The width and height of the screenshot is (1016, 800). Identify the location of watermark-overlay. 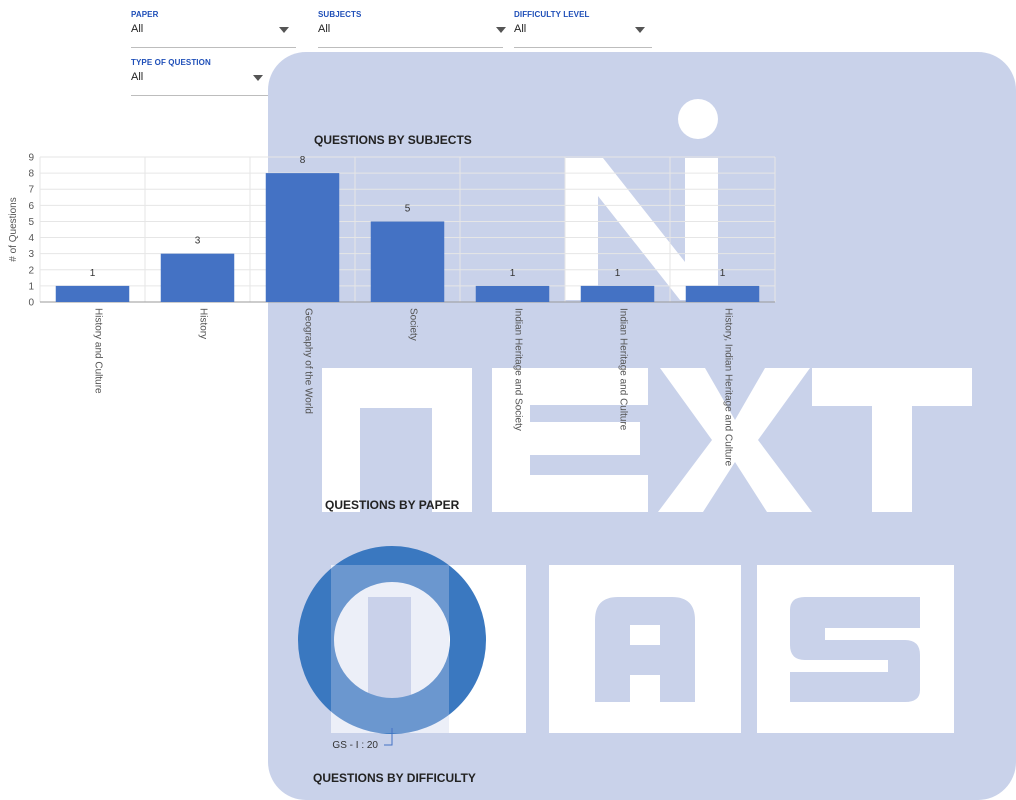
(390, 649).